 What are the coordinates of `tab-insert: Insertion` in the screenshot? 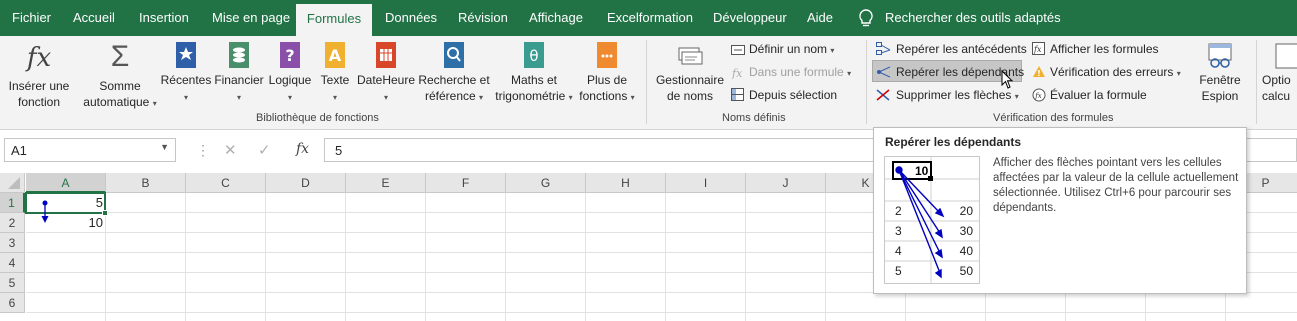 It's located at (164, 18).